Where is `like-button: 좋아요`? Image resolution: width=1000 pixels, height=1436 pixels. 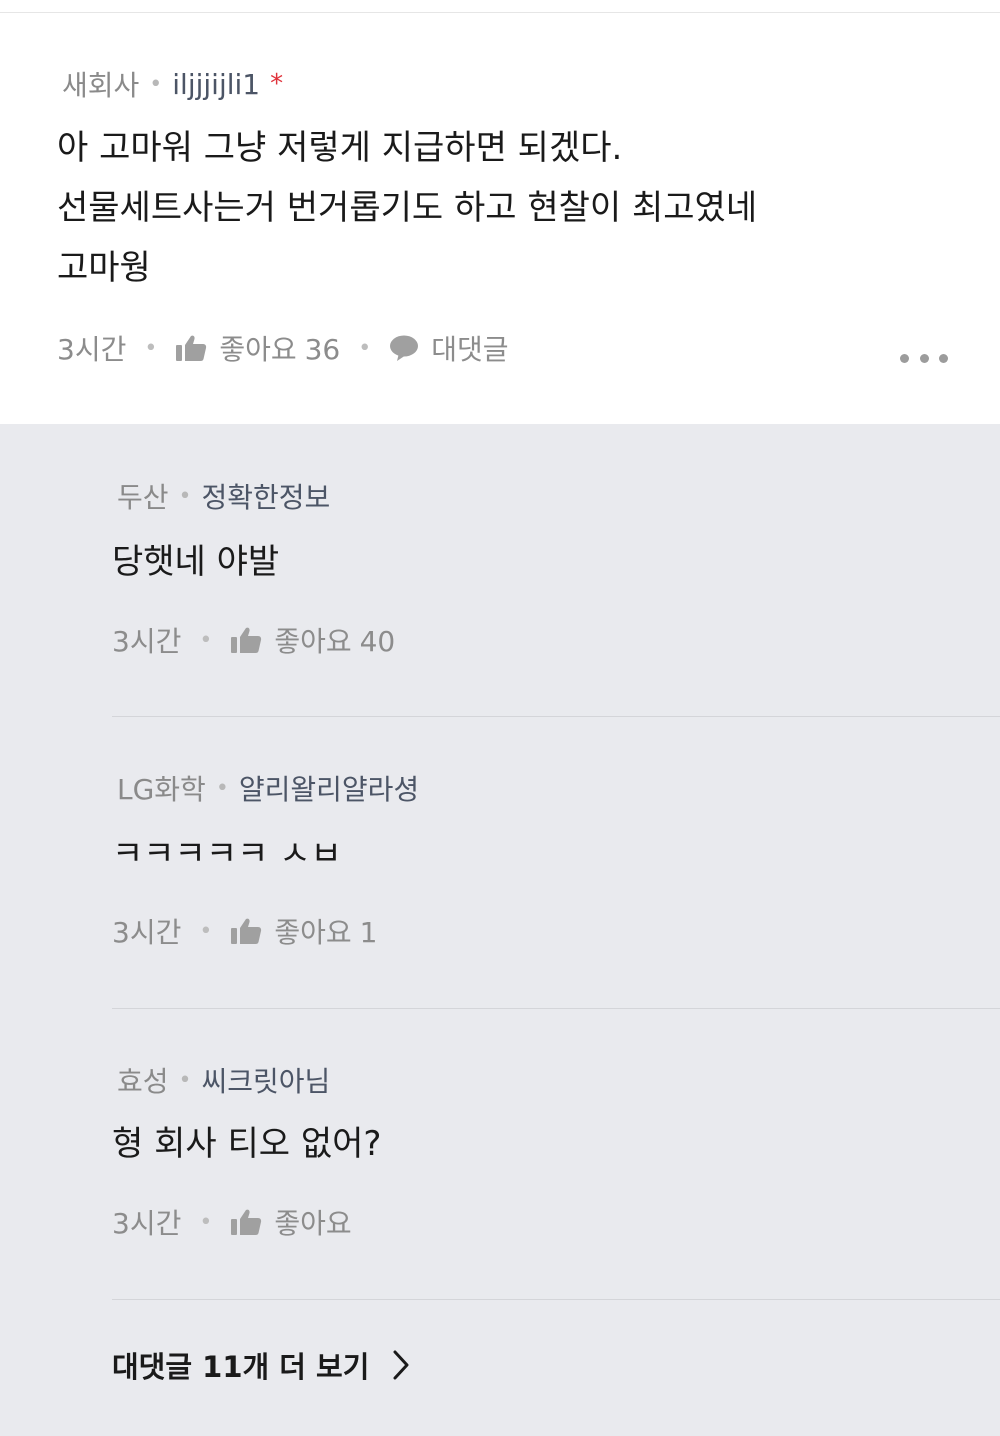
like-button: 좋아요 is located at coordinates (316, 1222).